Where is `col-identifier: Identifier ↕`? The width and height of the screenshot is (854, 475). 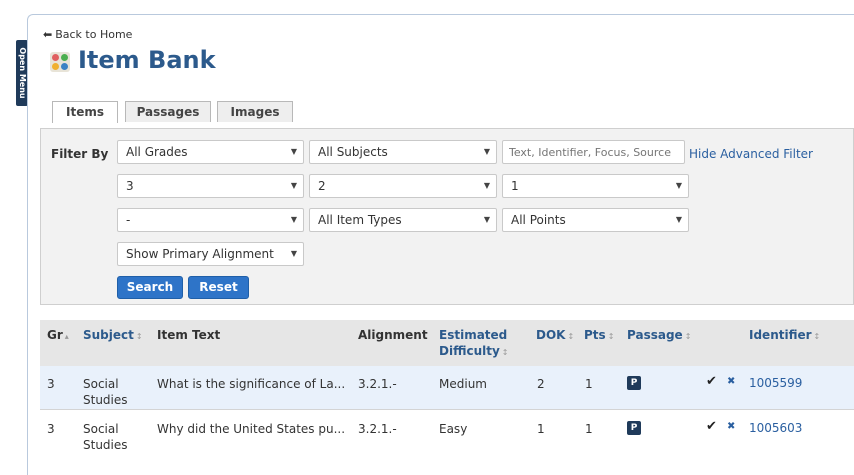 col-identifier: Identifier ↕ is located at coordinates (784, 336).